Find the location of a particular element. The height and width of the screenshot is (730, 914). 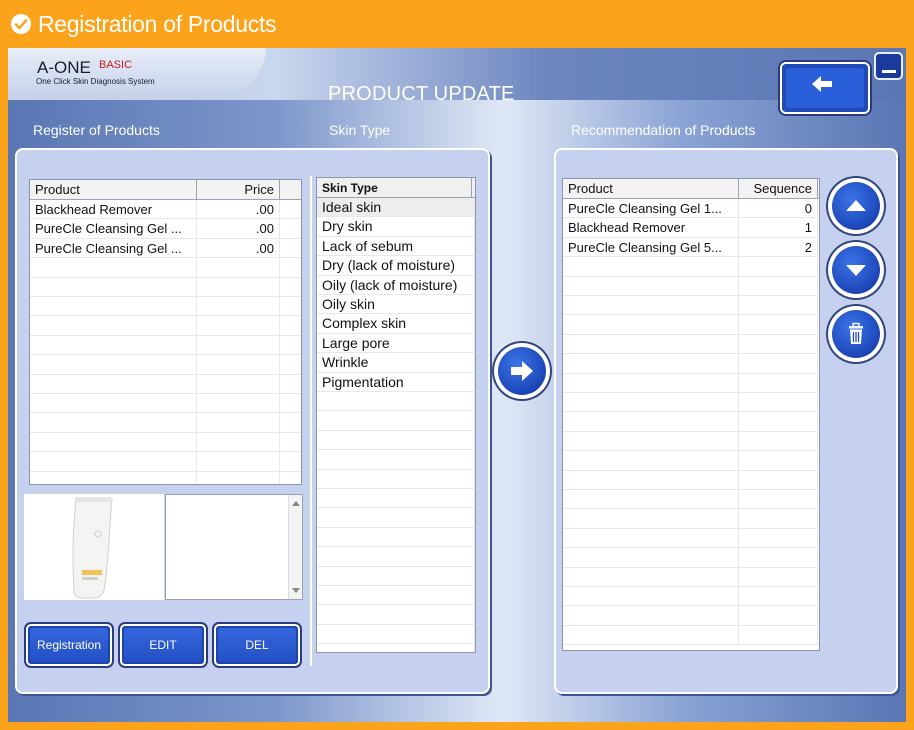

minimize-icon is located at coordinates (889, 71).